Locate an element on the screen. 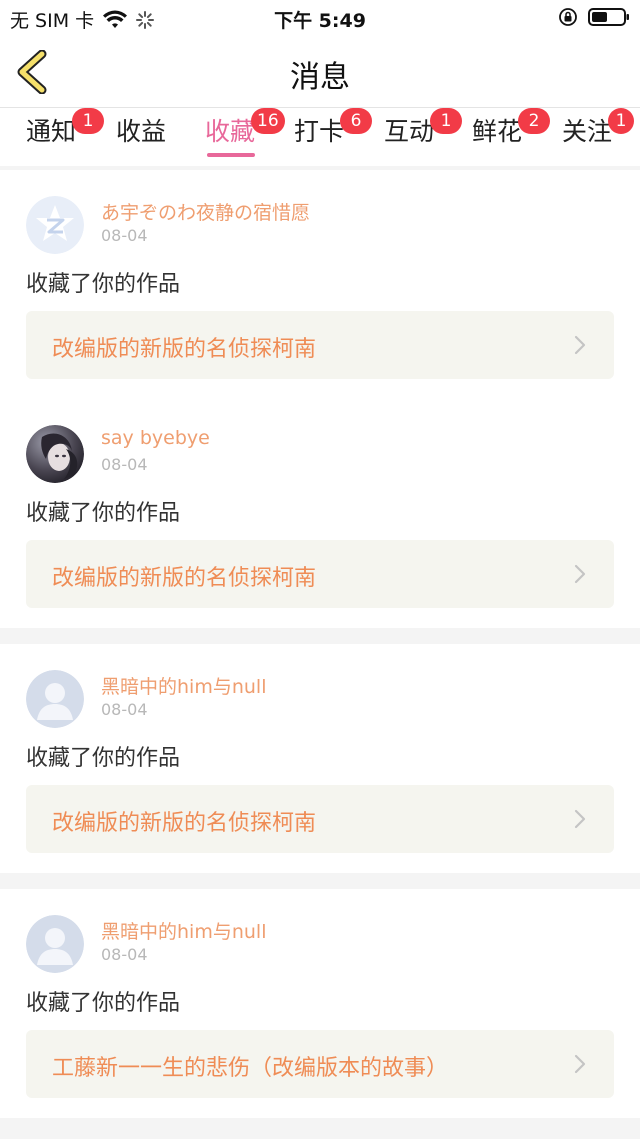 This screenshot has height=1139, width=640. tab-badge: 16 is located at coordinates (268, 121).